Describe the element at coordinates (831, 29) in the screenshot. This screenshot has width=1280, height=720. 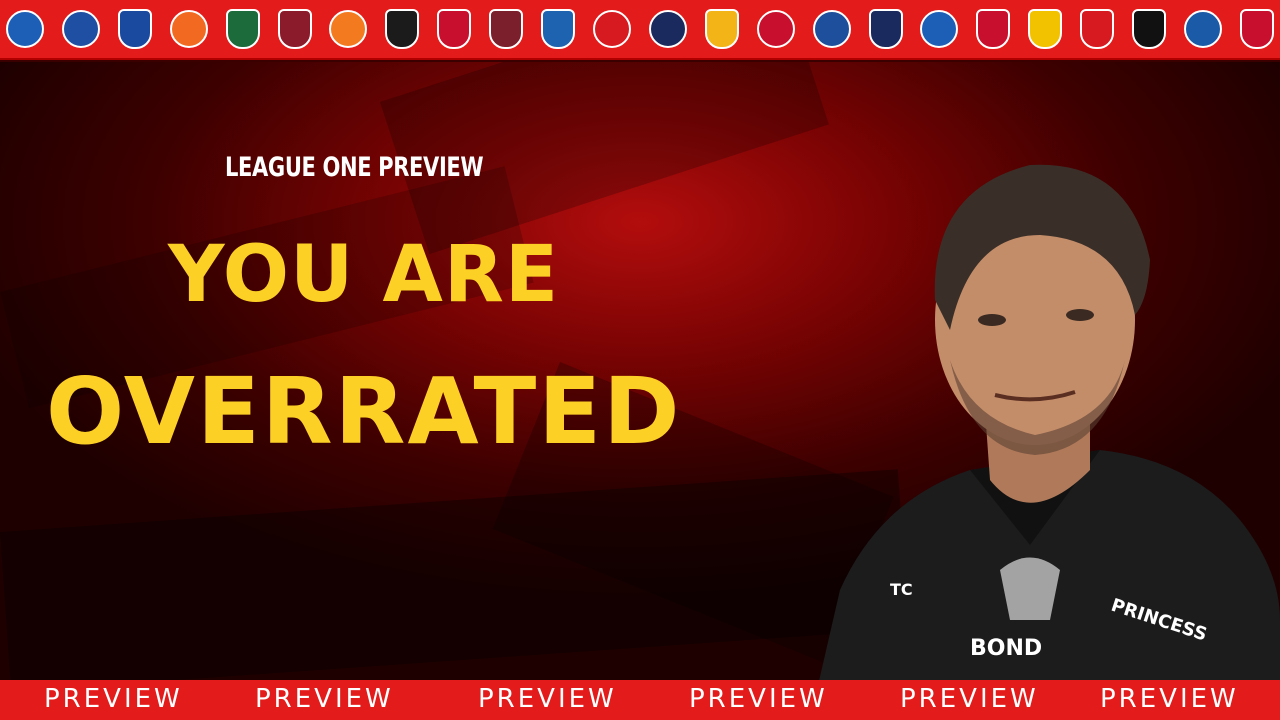
I see `reading-crest` at that location.